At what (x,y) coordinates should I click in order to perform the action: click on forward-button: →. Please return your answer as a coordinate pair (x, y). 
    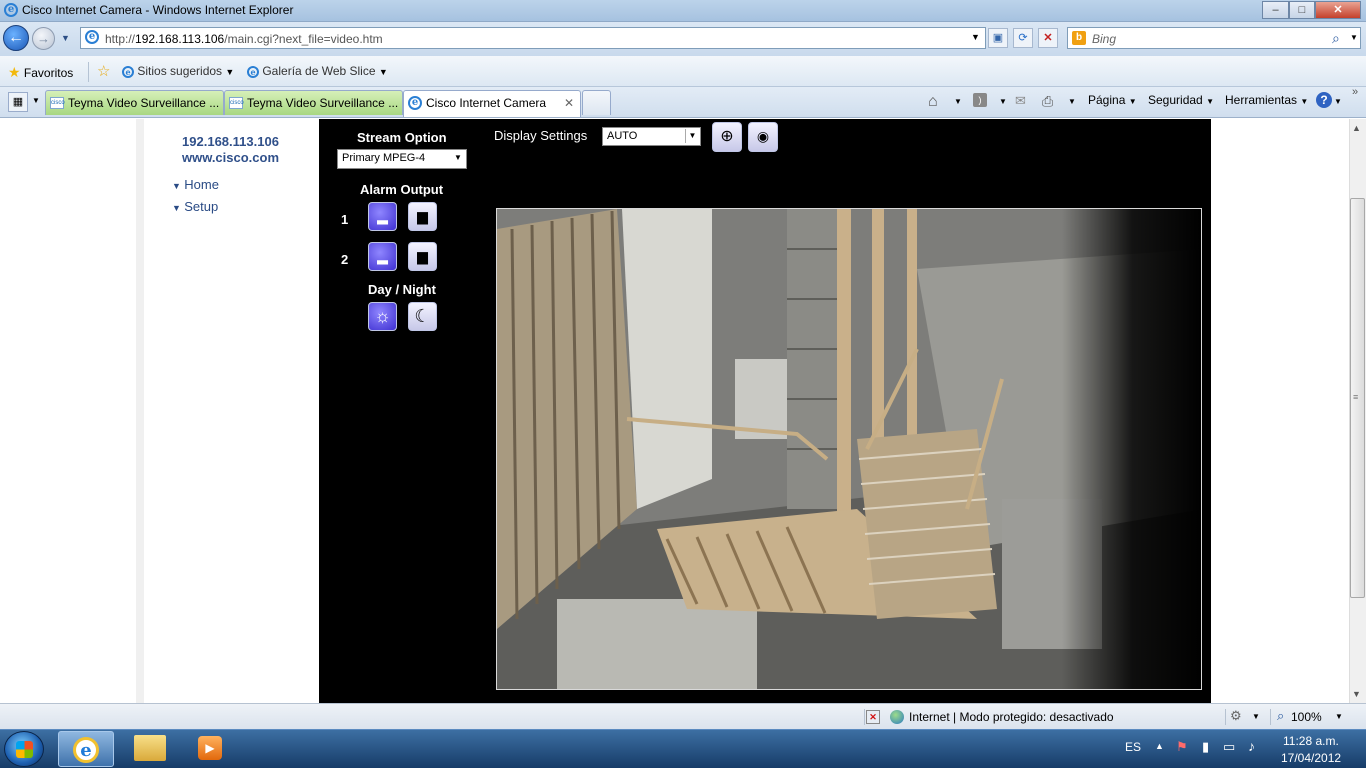
    Looking at the image, I should click on (43, 38).